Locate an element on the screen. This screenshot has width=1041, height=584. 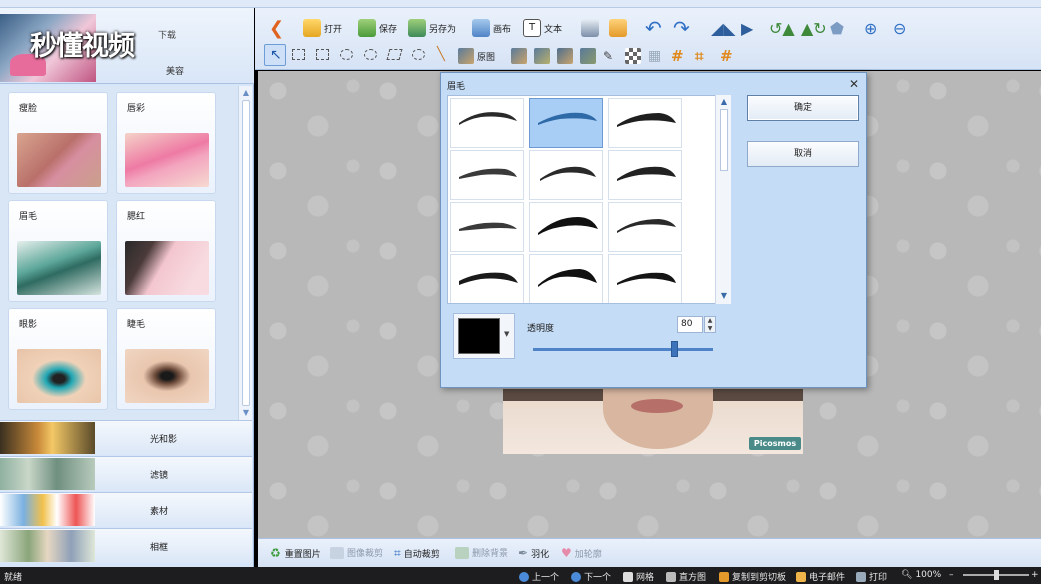
cancel-button: 取消 is located at coordinates (803, 154).